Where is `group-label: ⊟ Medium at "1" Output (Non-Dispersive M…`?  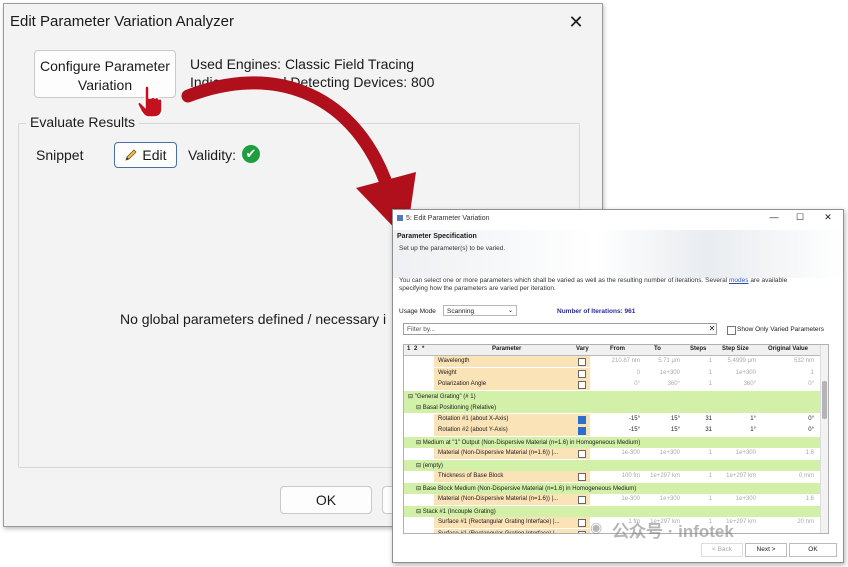
group-label: ⊟ Medium at "1" Output (Non-Dispersive M… is located at coordinates (528, 442).